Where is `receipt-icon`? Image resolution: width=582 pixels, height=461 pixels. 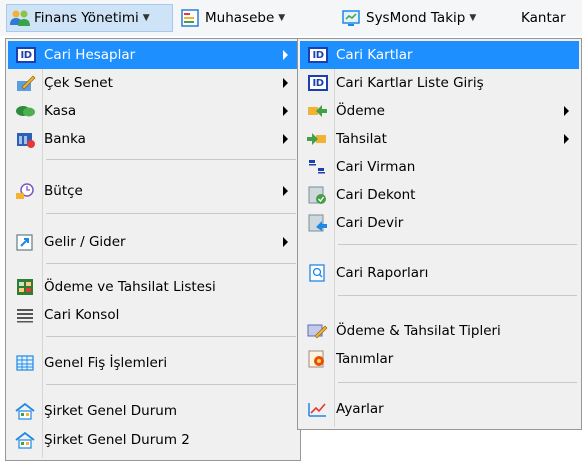
receipt-icon is located at coordinates (318, 195).